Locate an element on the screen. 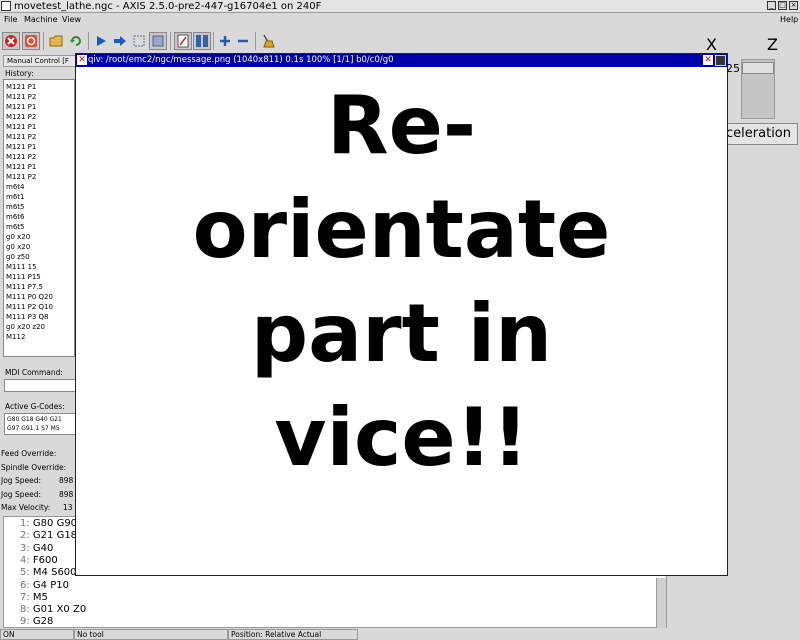 This screenshot has height=640, width=800. reload-button is located at coordinates (76, 41).